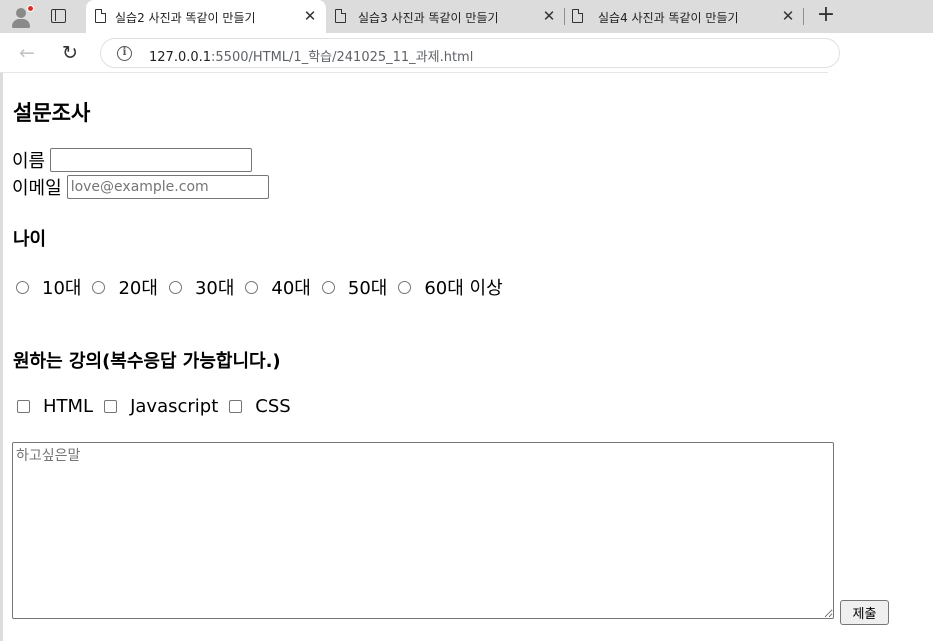 The height and width of the screenshot is (641, 933). What do you see at coordinates (58, 16) in the screenshot?
I see `tab-actions-icon` at bounding box center [58, 16].